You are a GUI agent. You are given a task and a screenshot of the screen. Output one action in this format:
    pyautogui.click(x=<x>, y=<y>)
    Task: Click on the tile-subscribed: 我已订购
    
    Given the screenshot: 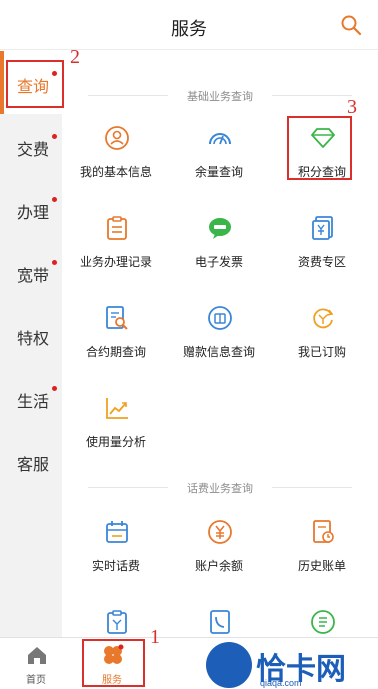 What is the action you would take?
    pyautogui.click(x=322, y=340)
    